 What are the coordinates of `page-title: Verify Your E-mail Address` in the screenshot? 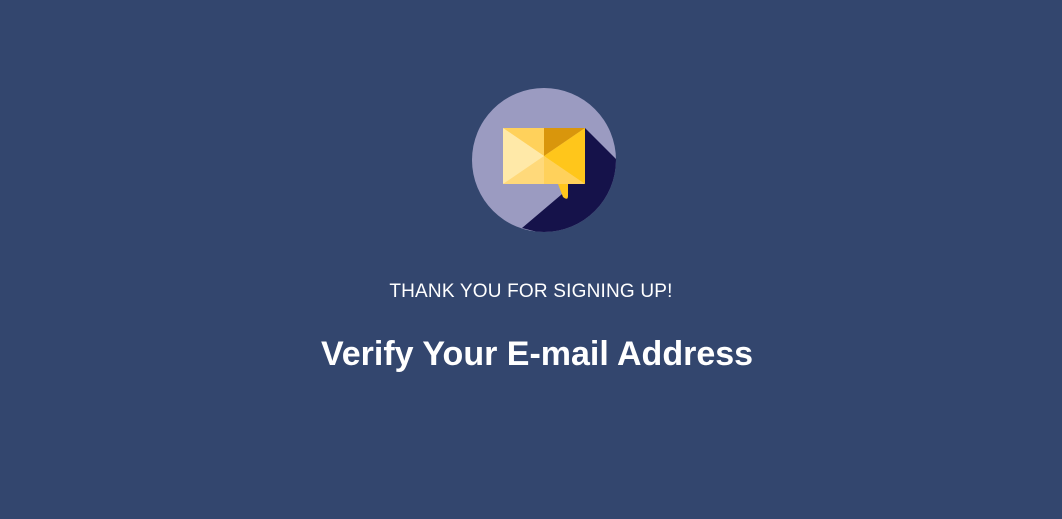 It's located at (537, 354).